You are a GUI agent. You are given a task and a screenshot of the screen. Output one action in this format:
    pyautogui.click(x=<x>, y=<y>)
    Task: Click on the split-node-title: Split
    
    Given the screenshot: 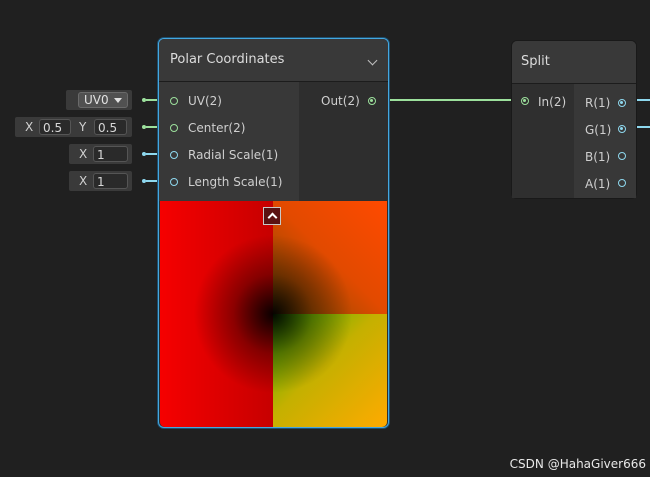 What is the action you would take?
    pyautogui.click(x=535, y=61)
    